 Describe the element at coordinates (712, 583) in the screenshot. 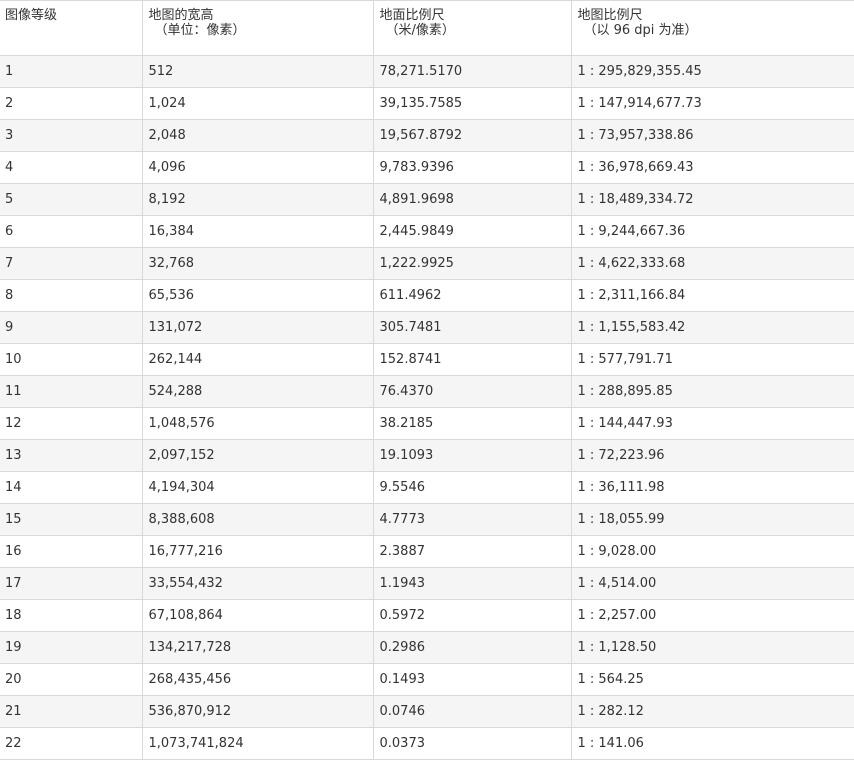

I see `cell-map-scale: 1 : 4,514.00` at that location.